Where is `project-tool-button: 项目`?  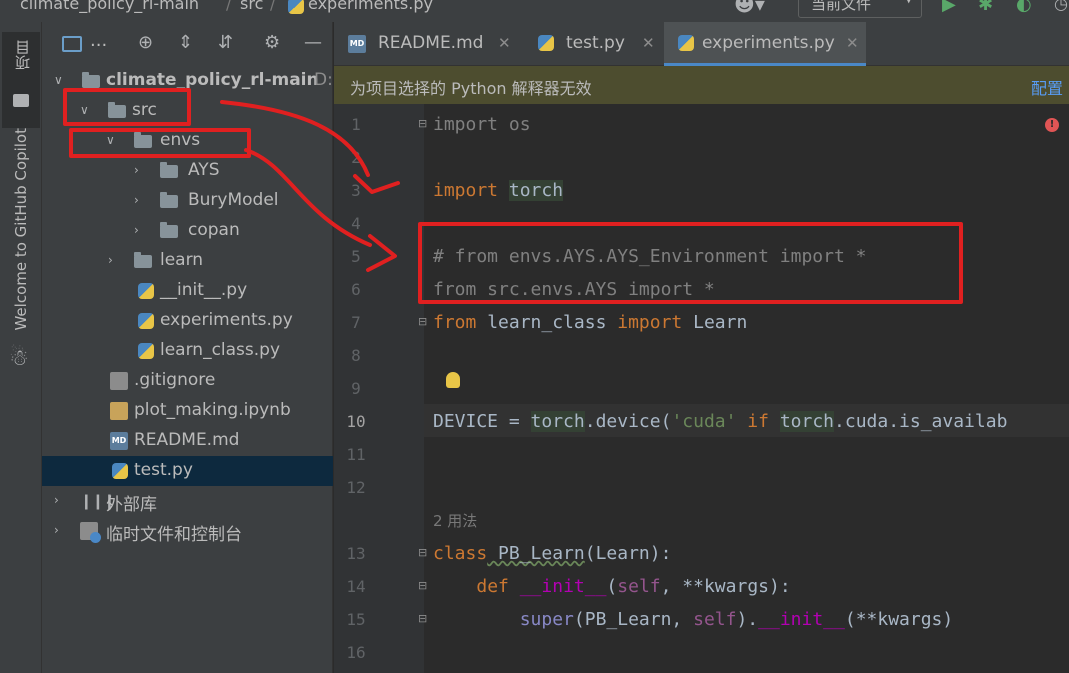
project-tool-button: 项目 is located at coordinates (21, 80).